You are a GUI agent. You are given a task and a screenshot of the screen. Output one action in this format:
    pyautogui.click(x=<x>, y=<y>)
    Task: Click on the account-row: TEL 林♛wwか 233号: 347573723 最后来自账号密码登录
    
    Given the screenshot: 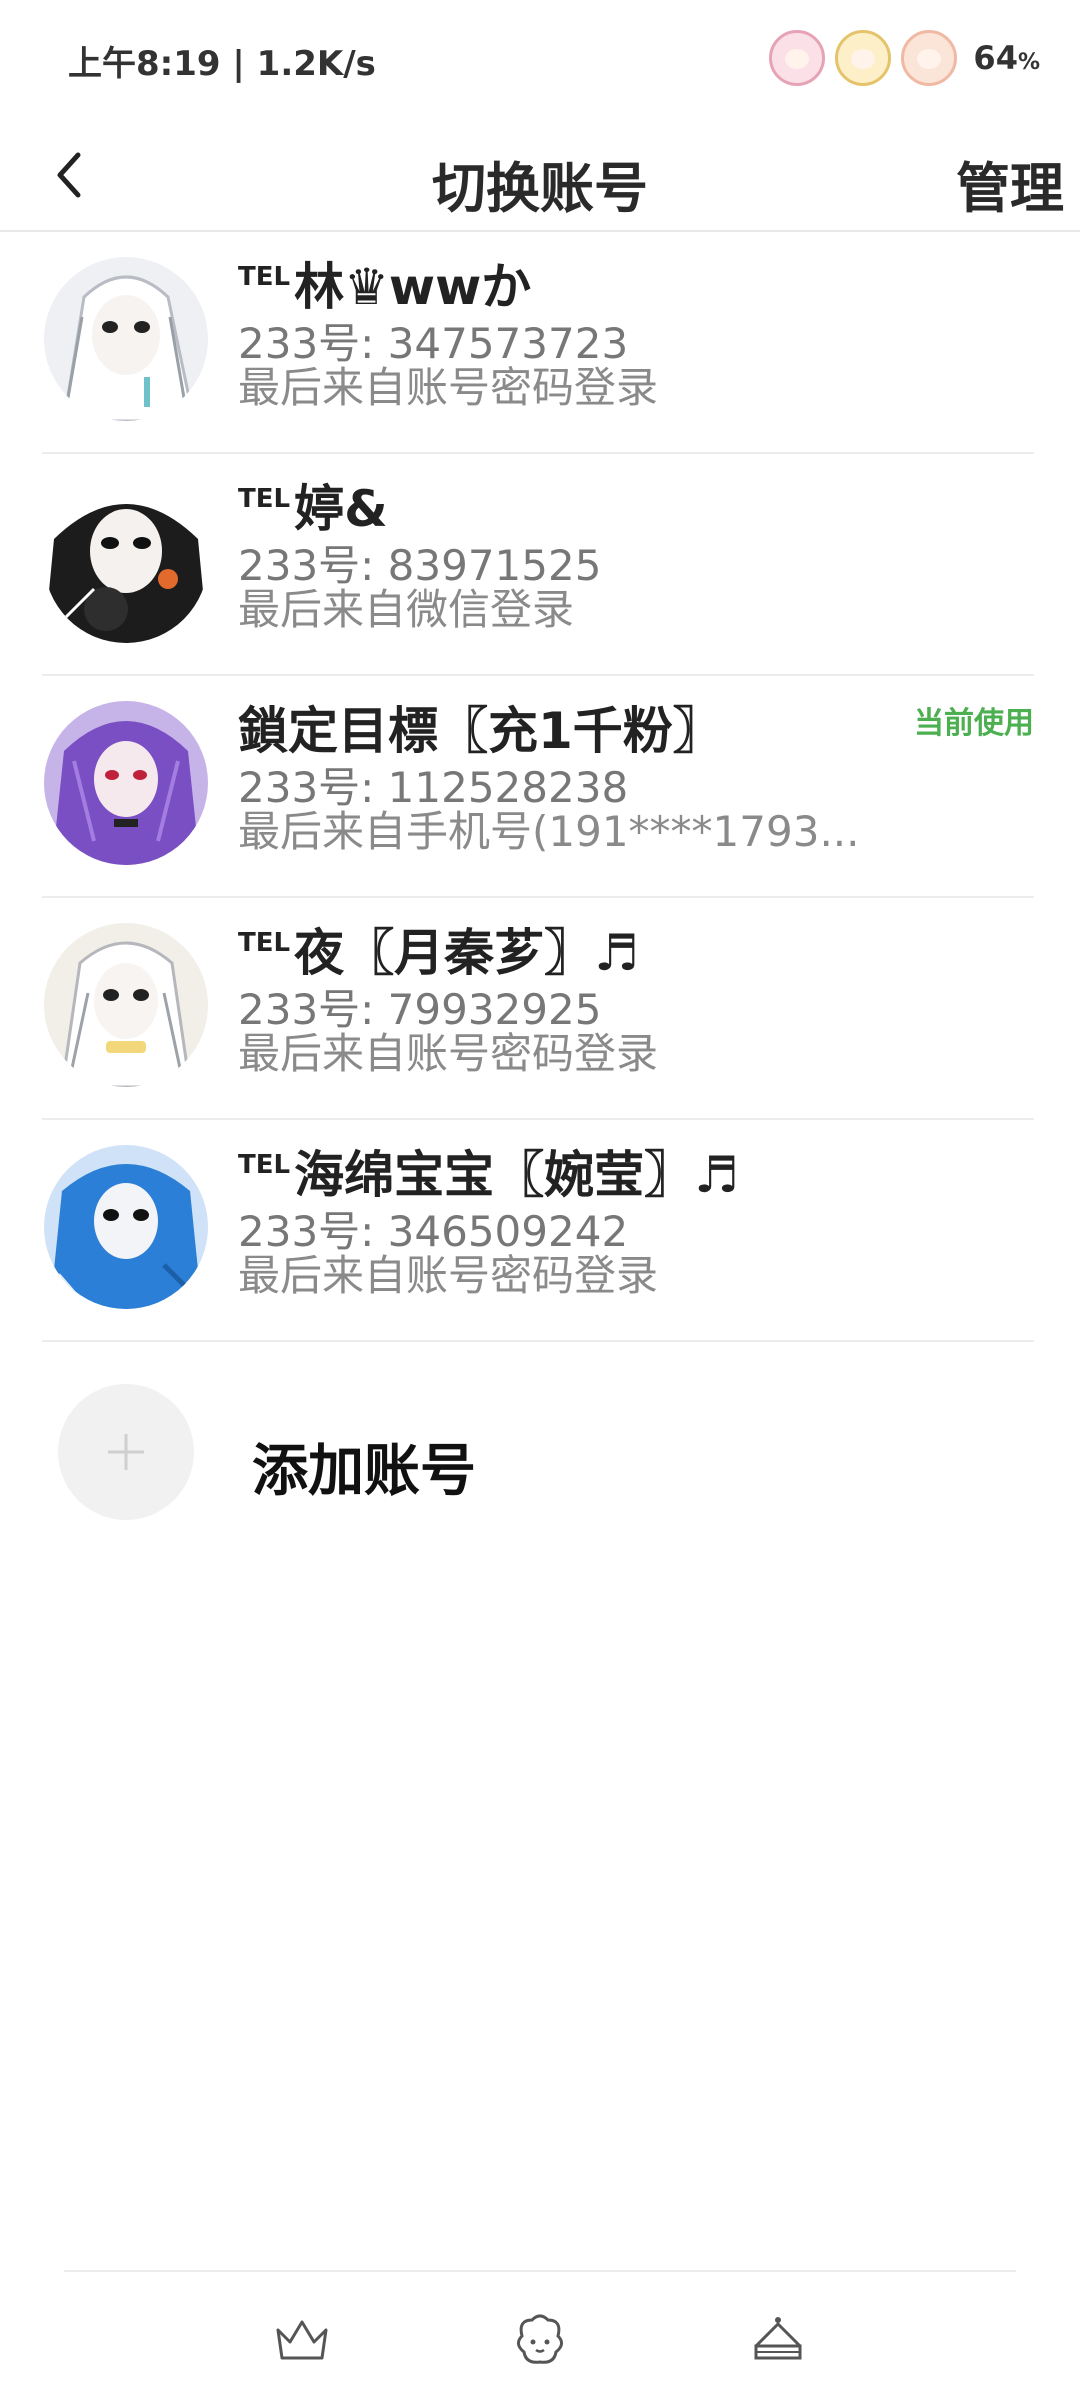 What is the action you would take?
    pyautogui.click(x=540, y=343)
    